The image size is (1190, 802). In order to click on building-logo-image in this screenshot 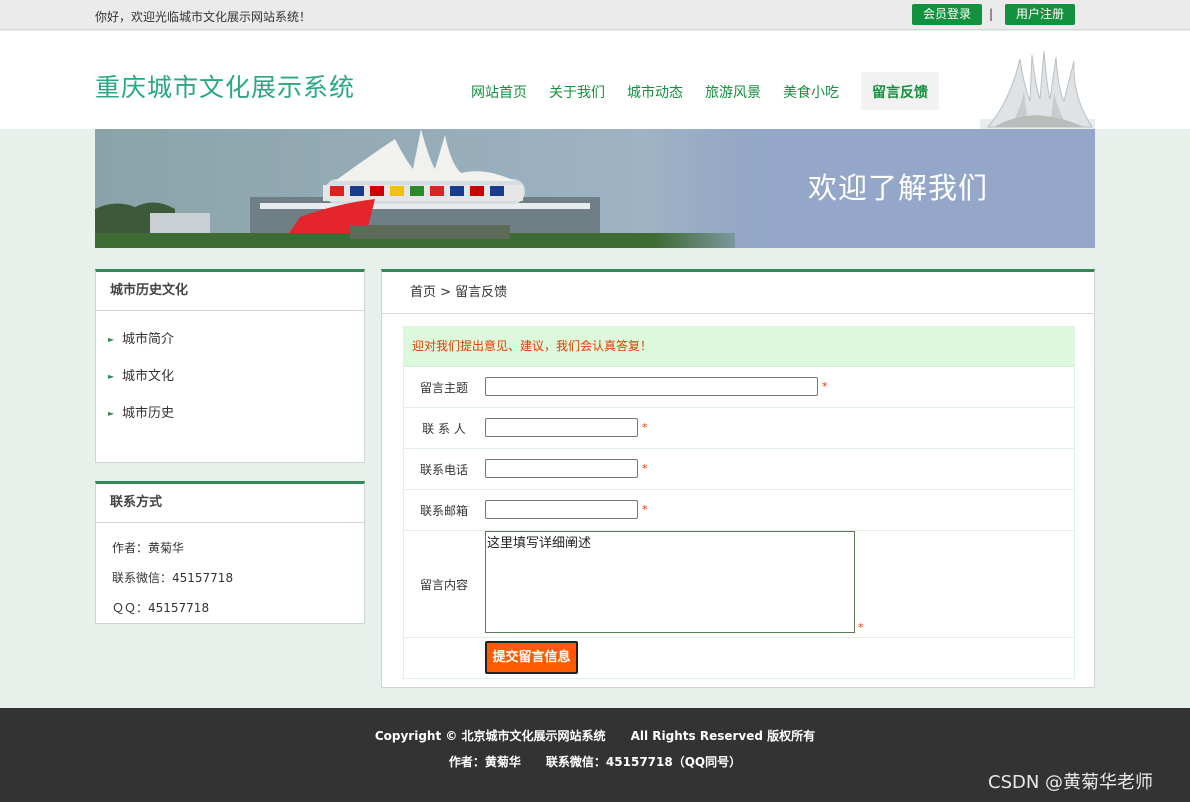, I will do `click(1037, 89)`.